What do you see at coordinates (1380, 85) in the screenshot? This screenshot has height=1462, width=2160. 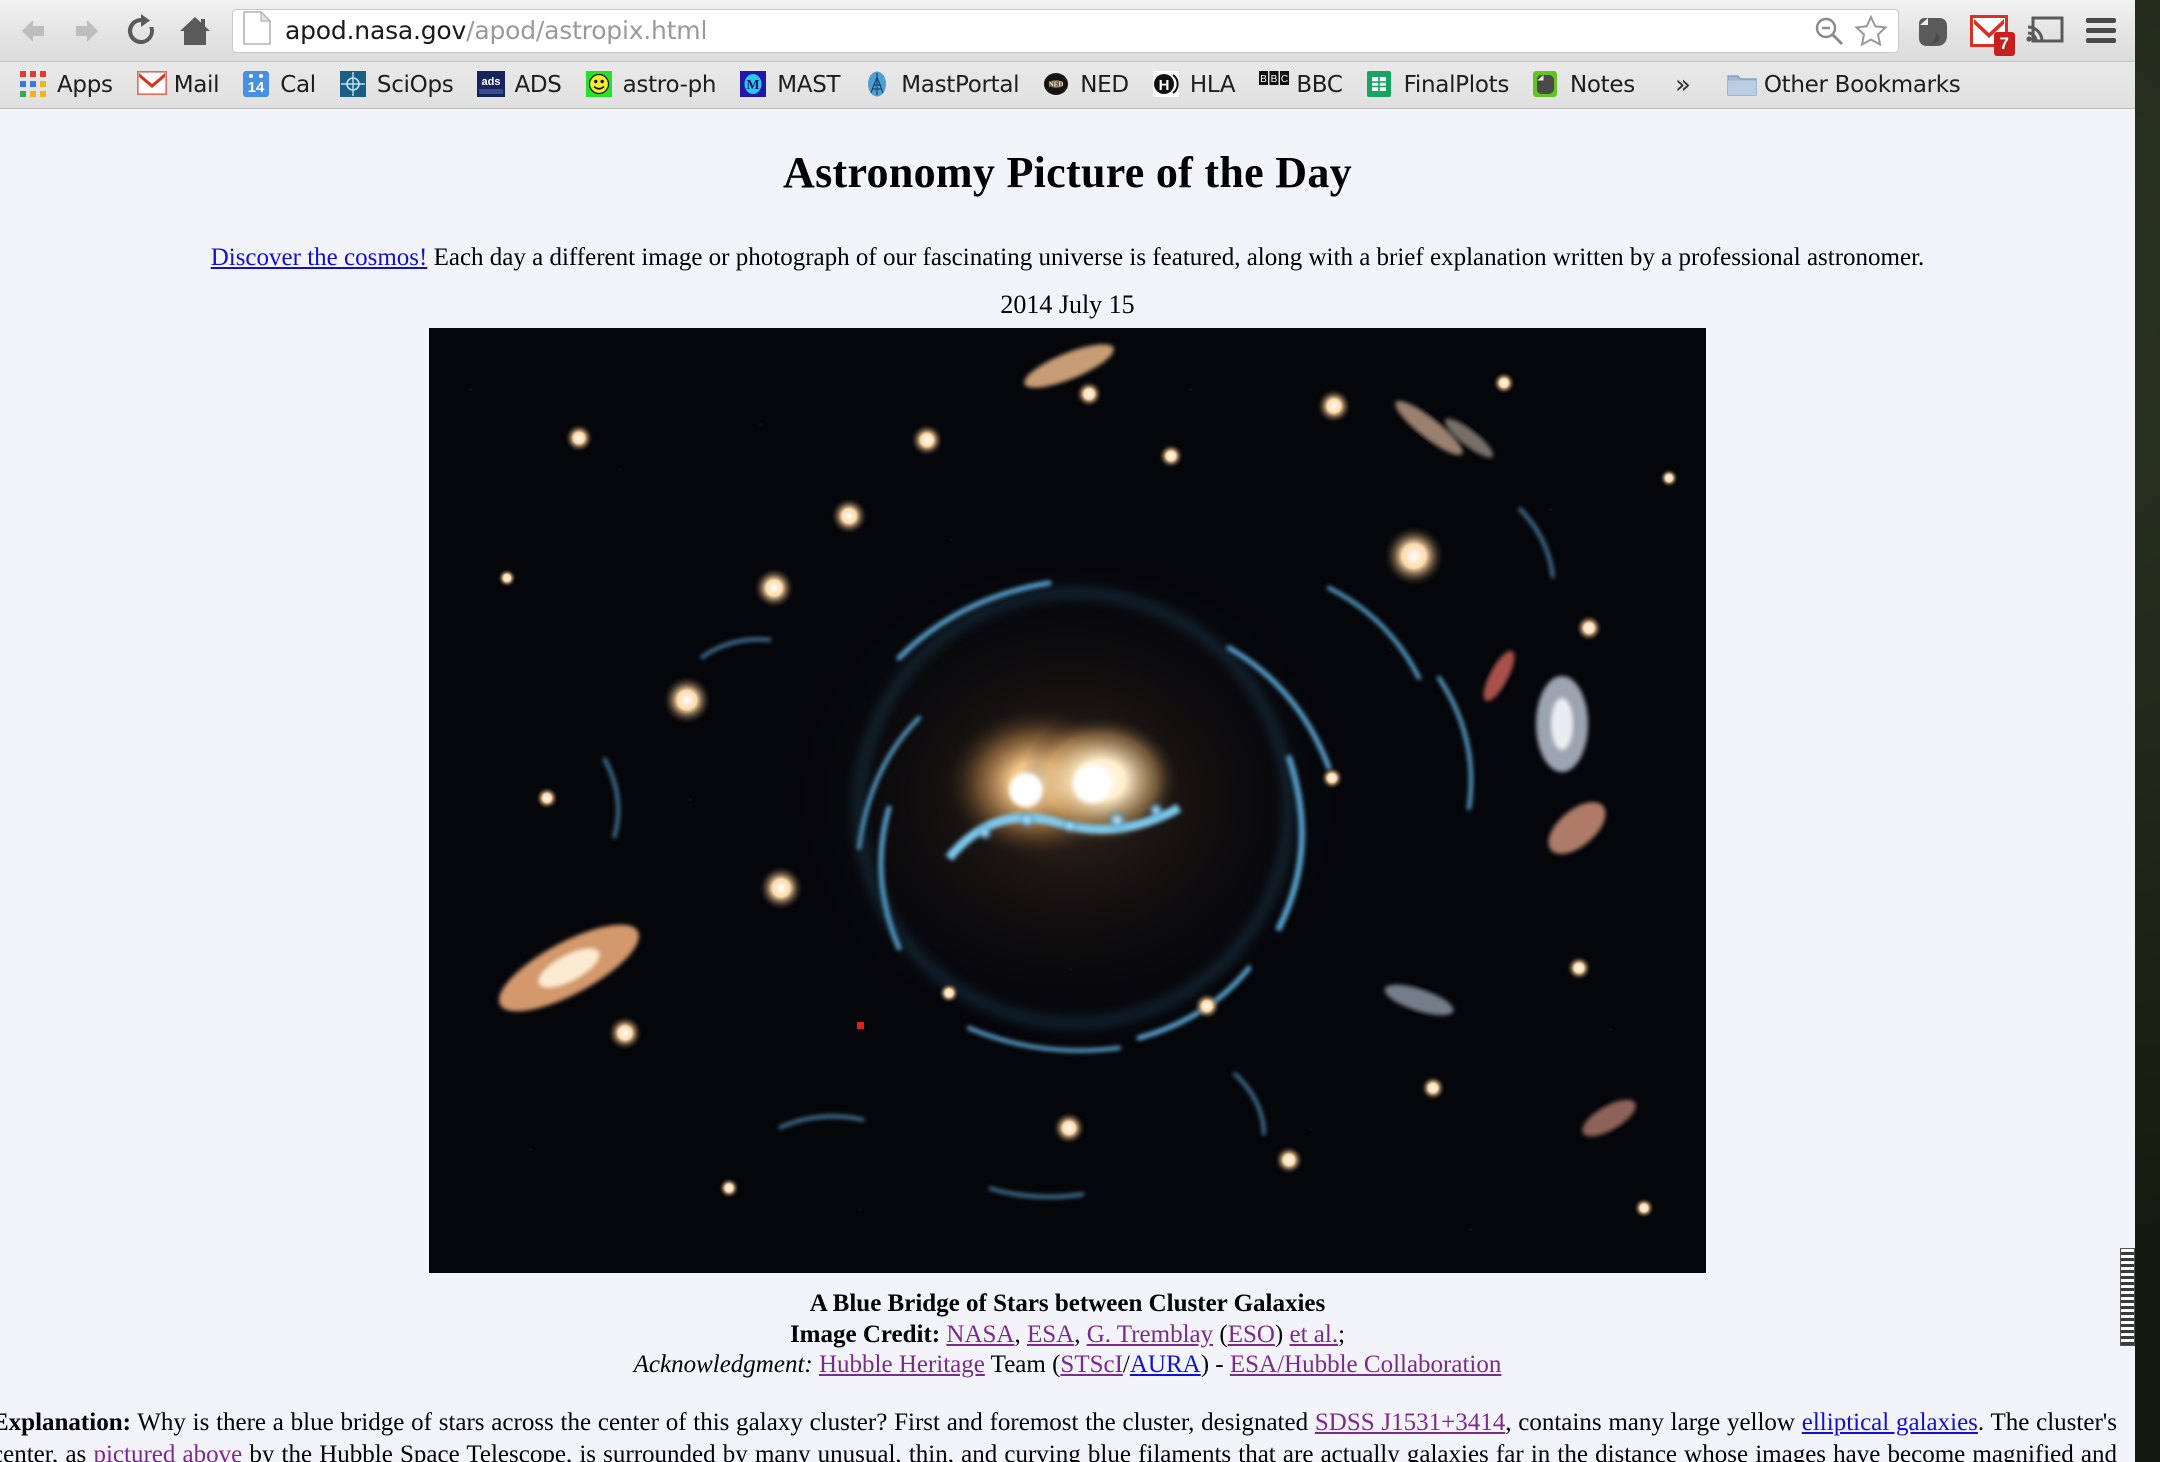 I see `sheets-icon` at bounding box center [1380, 85].